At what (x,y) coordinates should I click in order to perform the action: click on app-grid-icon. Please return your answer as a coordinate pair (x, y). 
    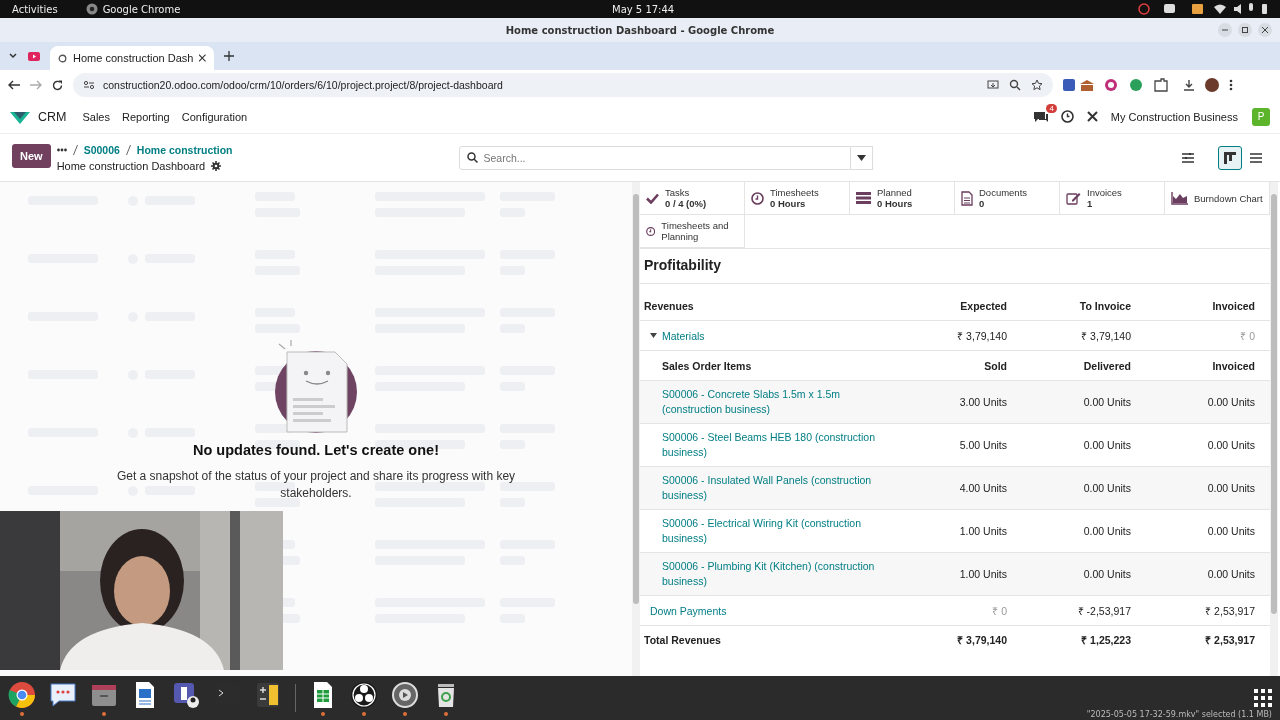
    Looking at the image, I should click on (1263, 698).